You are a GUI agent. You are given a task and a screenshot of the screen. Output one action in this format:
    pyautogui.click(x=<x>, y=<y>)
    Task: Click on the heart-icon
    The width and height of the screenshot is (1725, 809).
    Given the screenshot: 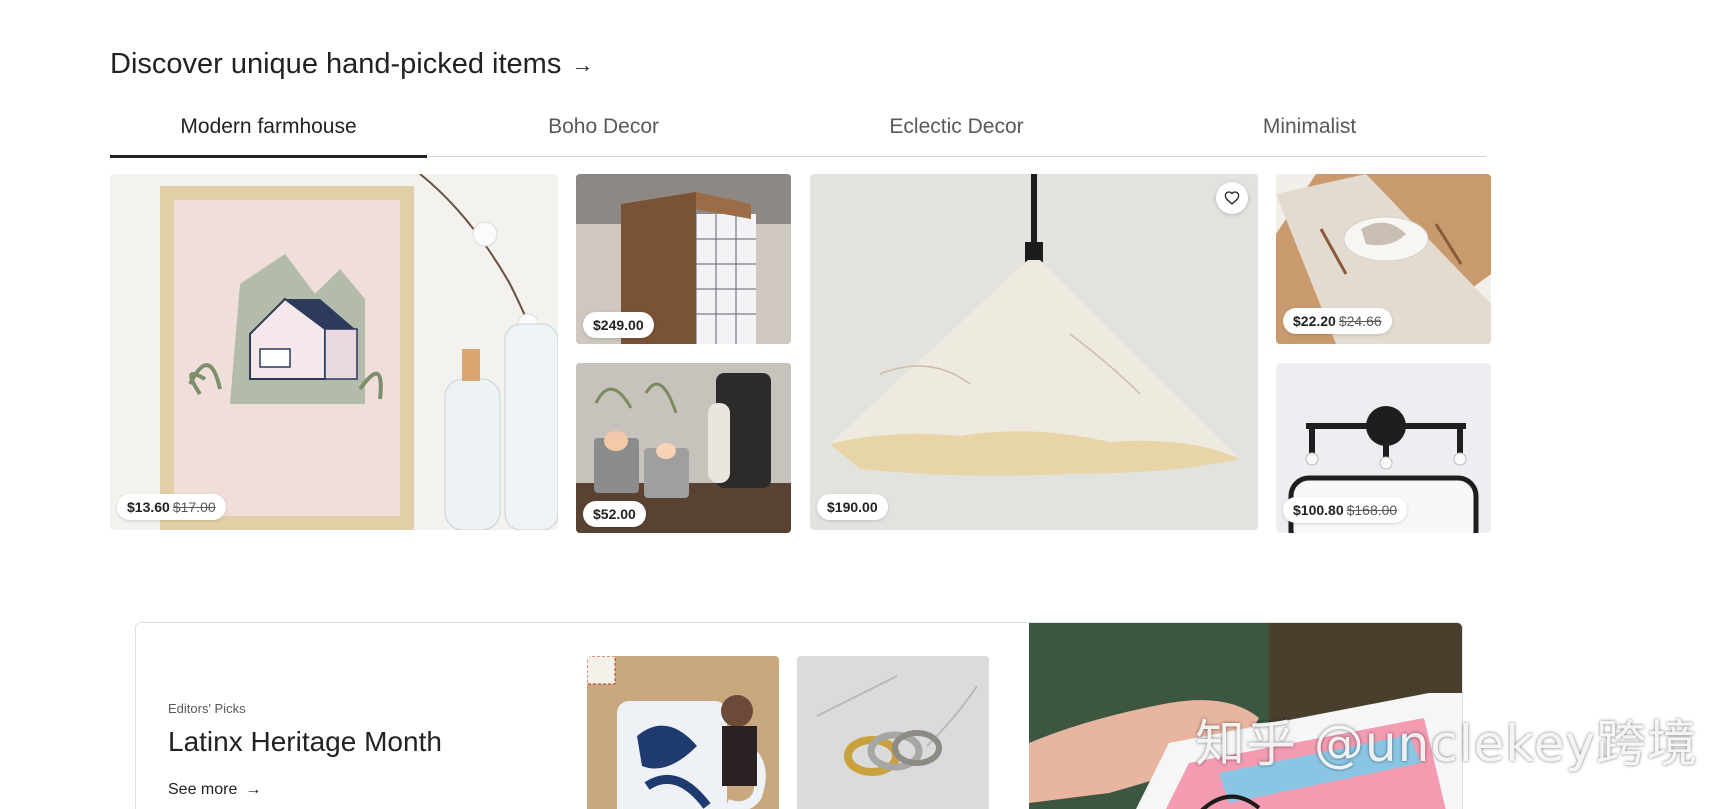 What is the action you would take?
    pyautogui.click(x=1232, y=198)
    